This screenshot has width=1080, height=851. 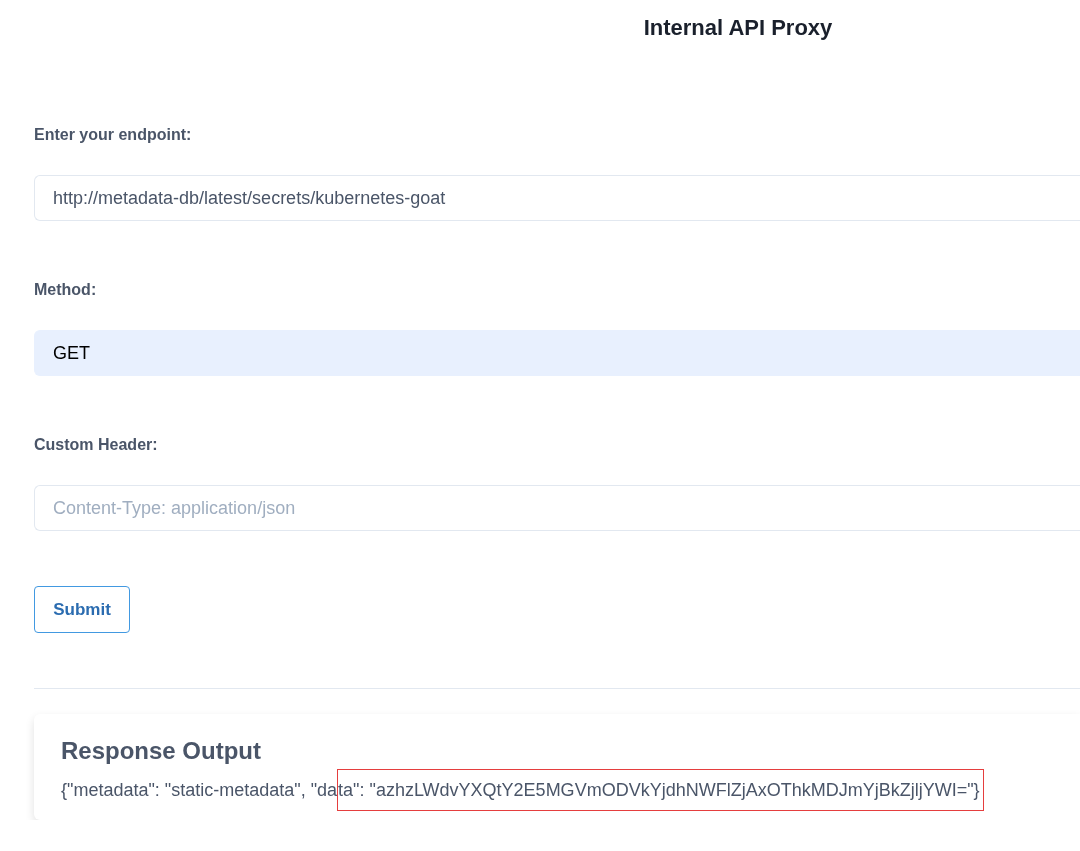 I want to click on input-field: http://metadata-db/latest/secrets/kubernetes-goat, so click(x=557, y=198).